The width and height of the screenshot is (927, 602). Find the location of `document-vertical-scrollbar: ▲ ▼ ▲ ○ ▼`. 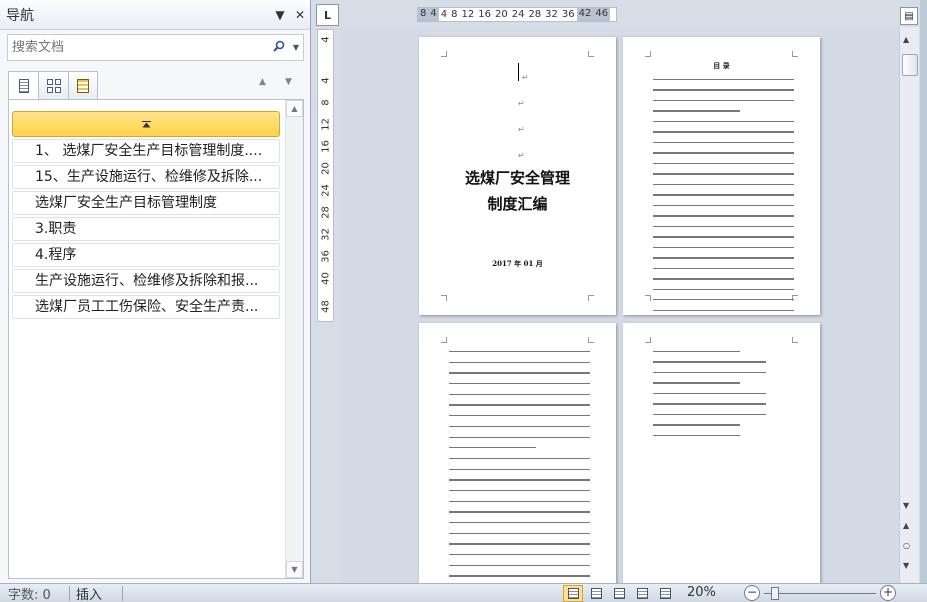

document-vertical-scrollbar: ▲ ▼ ▲ ○ ▼ is located at coordinates (909, 305).